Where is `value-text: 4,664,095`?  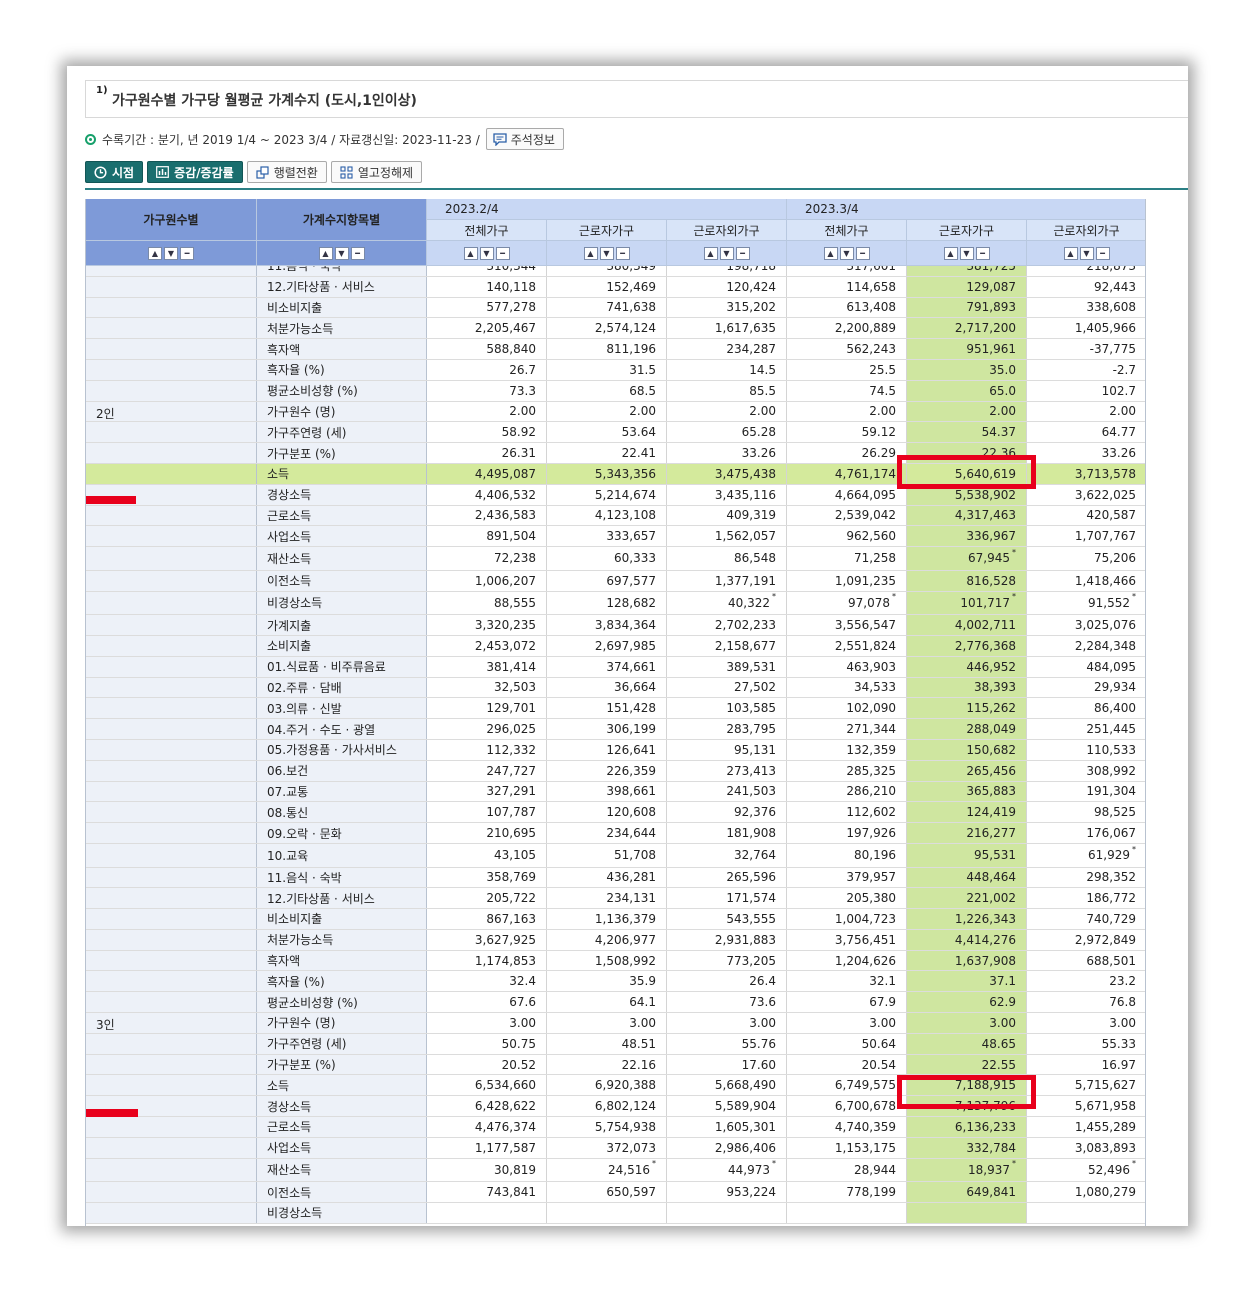
value-text: 4,664,095 is located at coordinates (865, 494).